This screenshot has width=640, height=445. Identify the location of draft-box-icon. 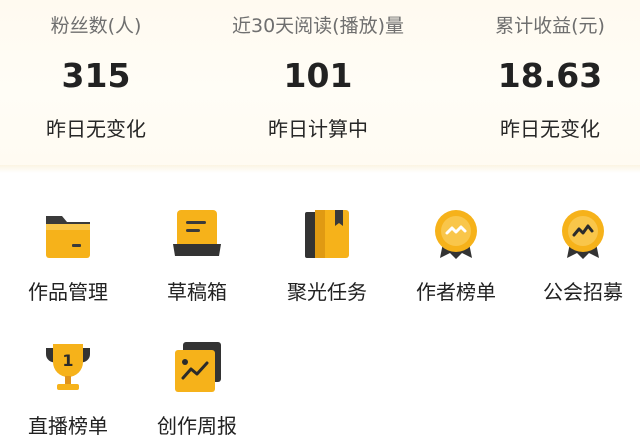
(197, 234).